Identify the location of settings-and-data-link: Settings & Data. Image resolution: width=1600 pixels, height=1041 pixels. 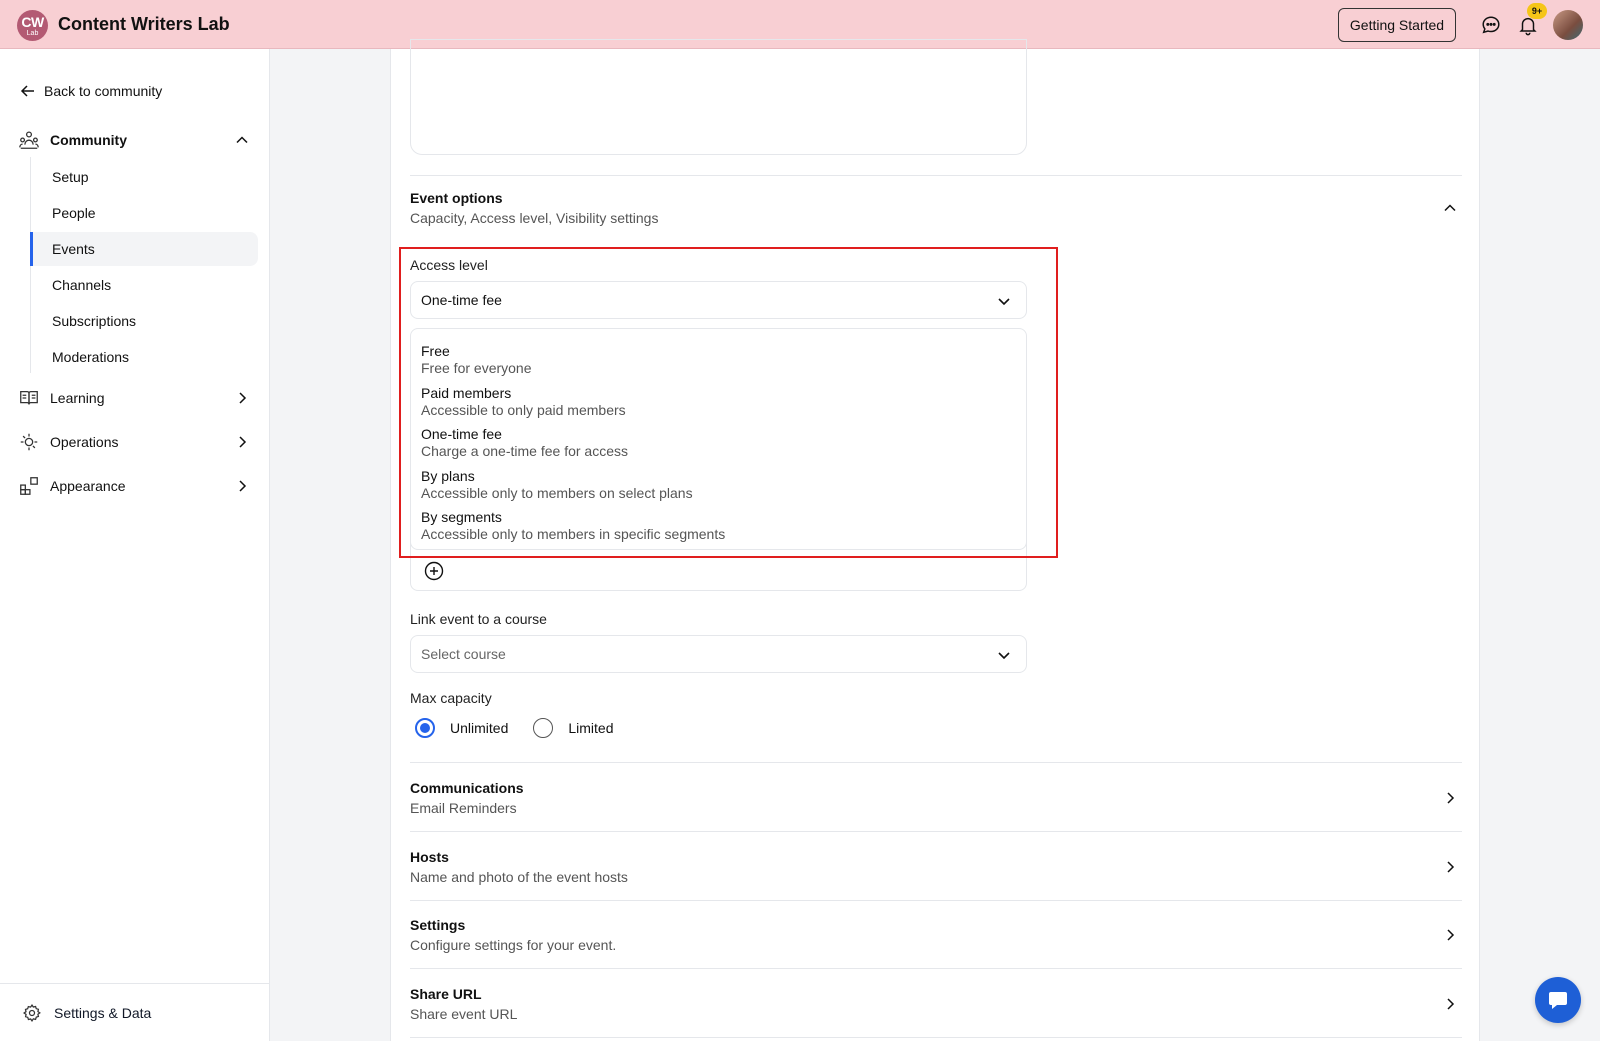
(135, 1012).